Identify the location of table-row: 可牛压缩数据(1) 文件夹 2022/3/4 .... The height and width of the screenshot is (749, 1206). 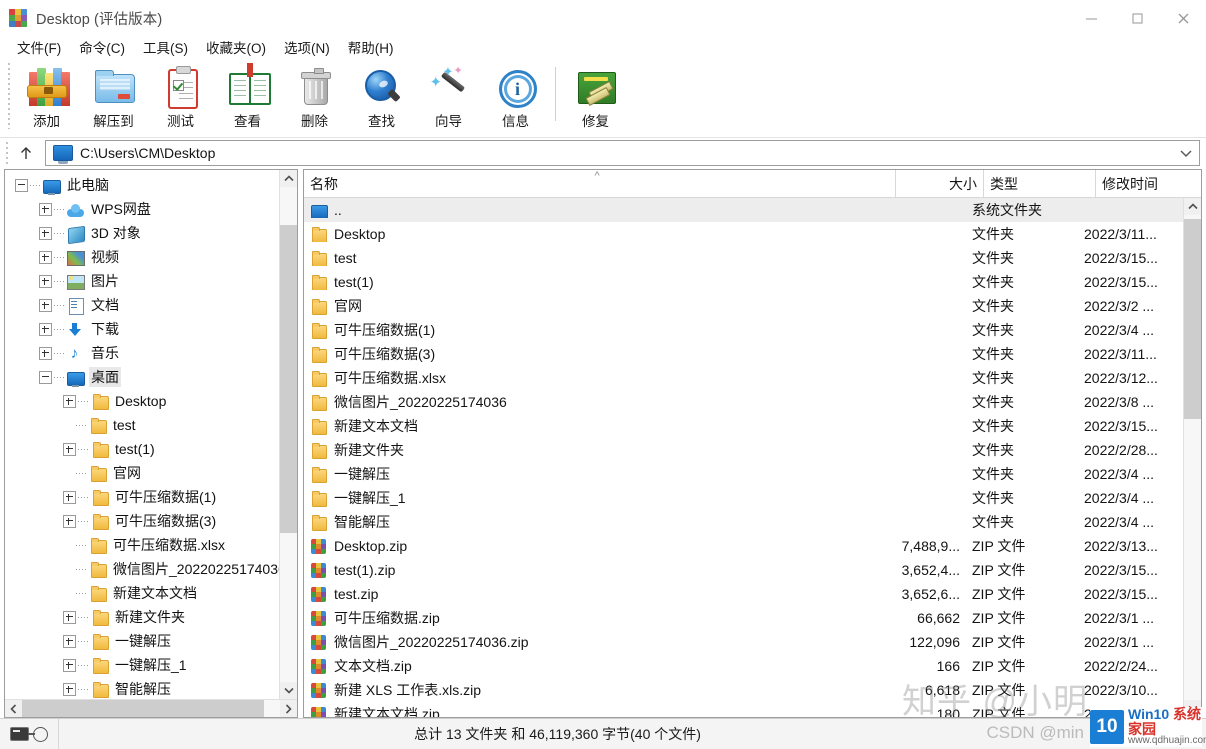
(743, 330).